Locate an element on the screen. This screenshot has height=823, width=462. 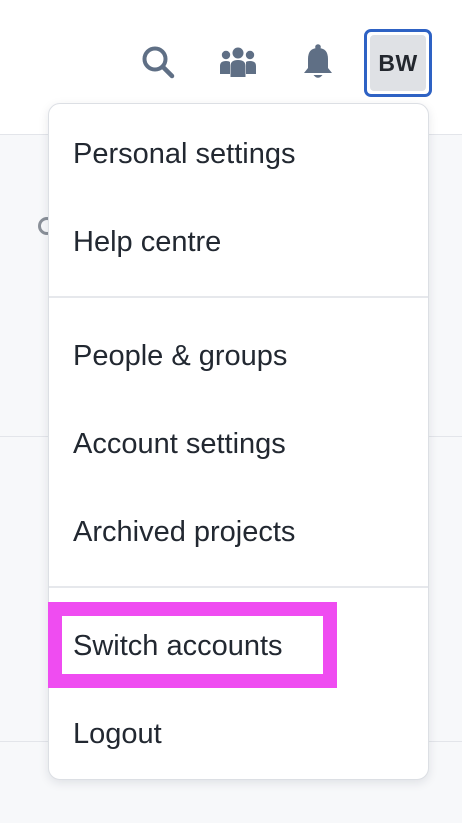
user-avatar-button: BW is located at coordinates (398, 63).